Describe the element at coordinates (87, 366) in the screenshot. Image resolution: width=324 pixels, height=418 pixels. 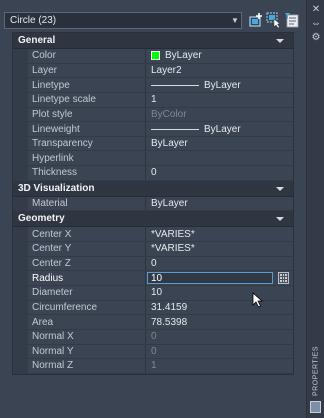
I see `property-name: Normal Z` at that location.